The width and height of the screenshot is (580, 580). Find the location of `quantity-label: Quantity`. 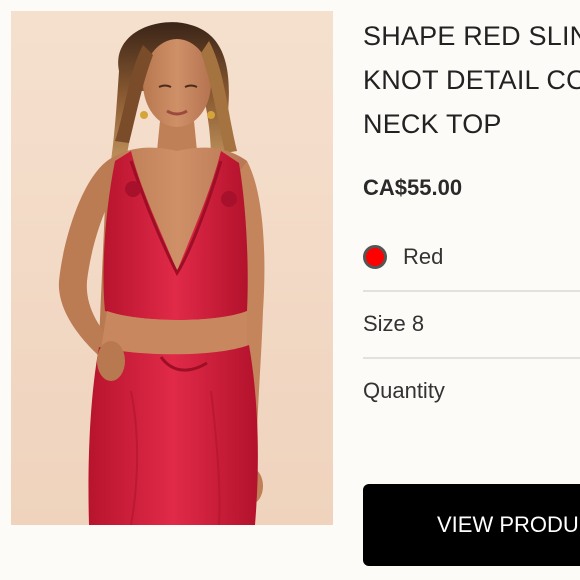

quantity-label: Quantity is located at coordinates (404, 390).